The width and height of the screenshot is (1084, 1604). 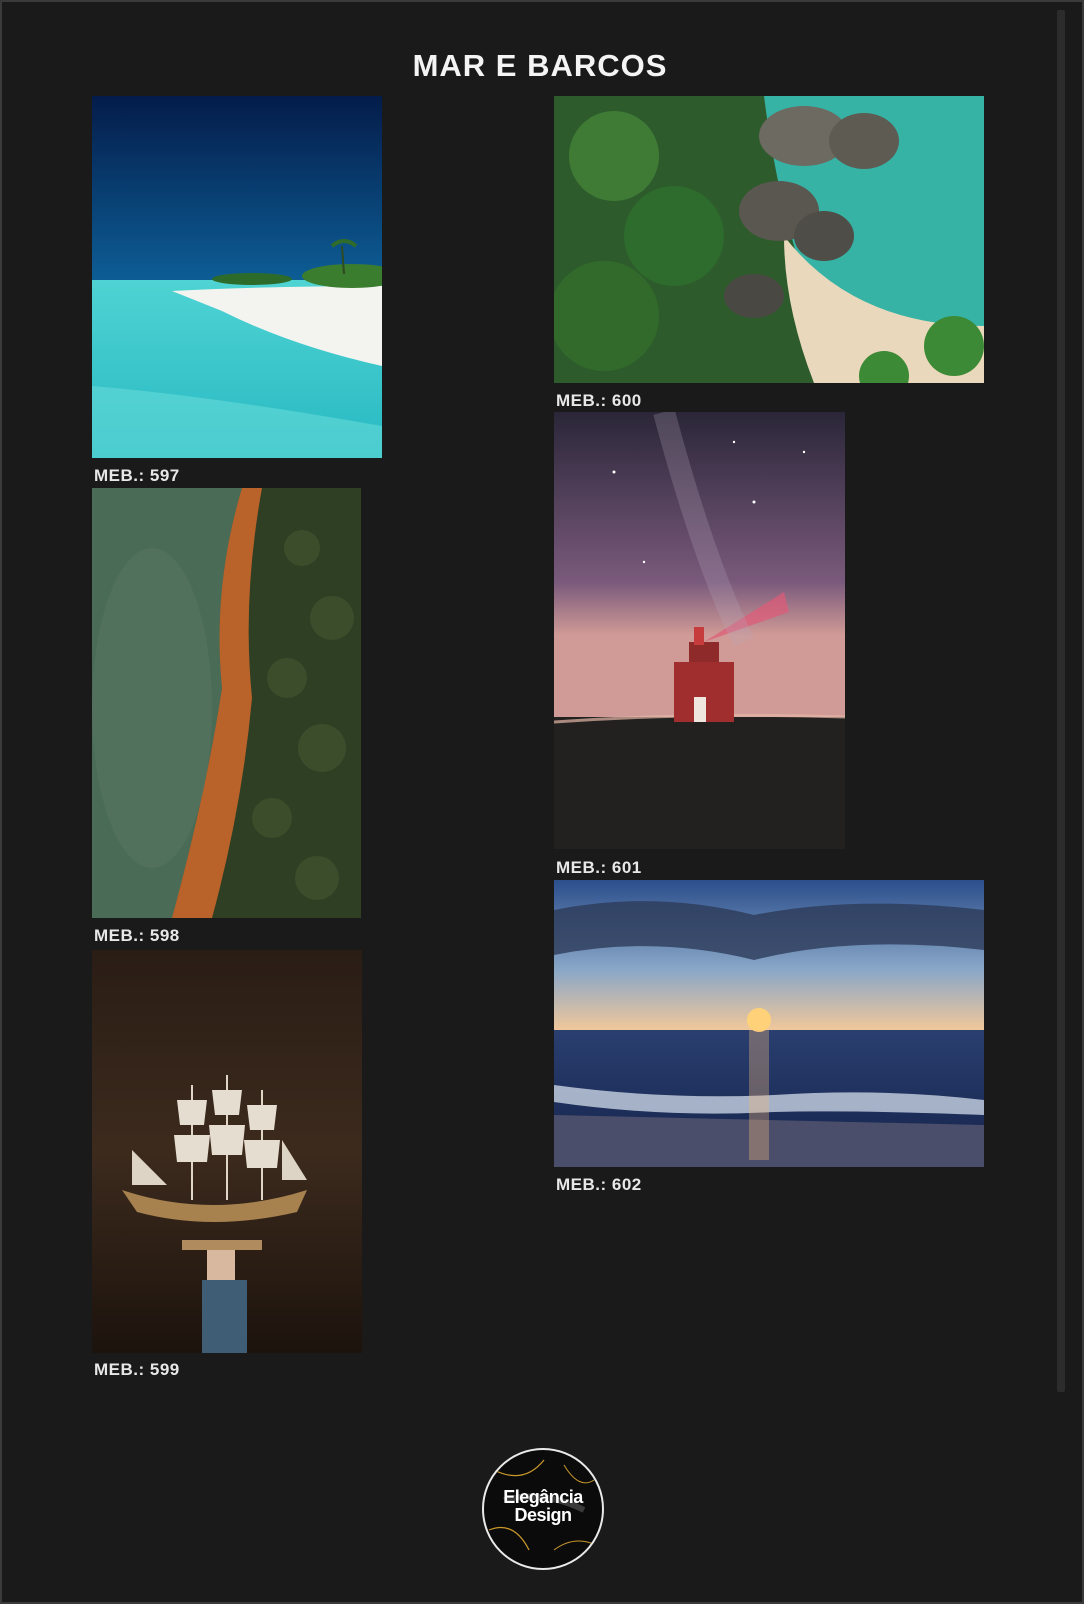 I want to click on page-title: MAR E BARCOS, so click(x=540, y=65).